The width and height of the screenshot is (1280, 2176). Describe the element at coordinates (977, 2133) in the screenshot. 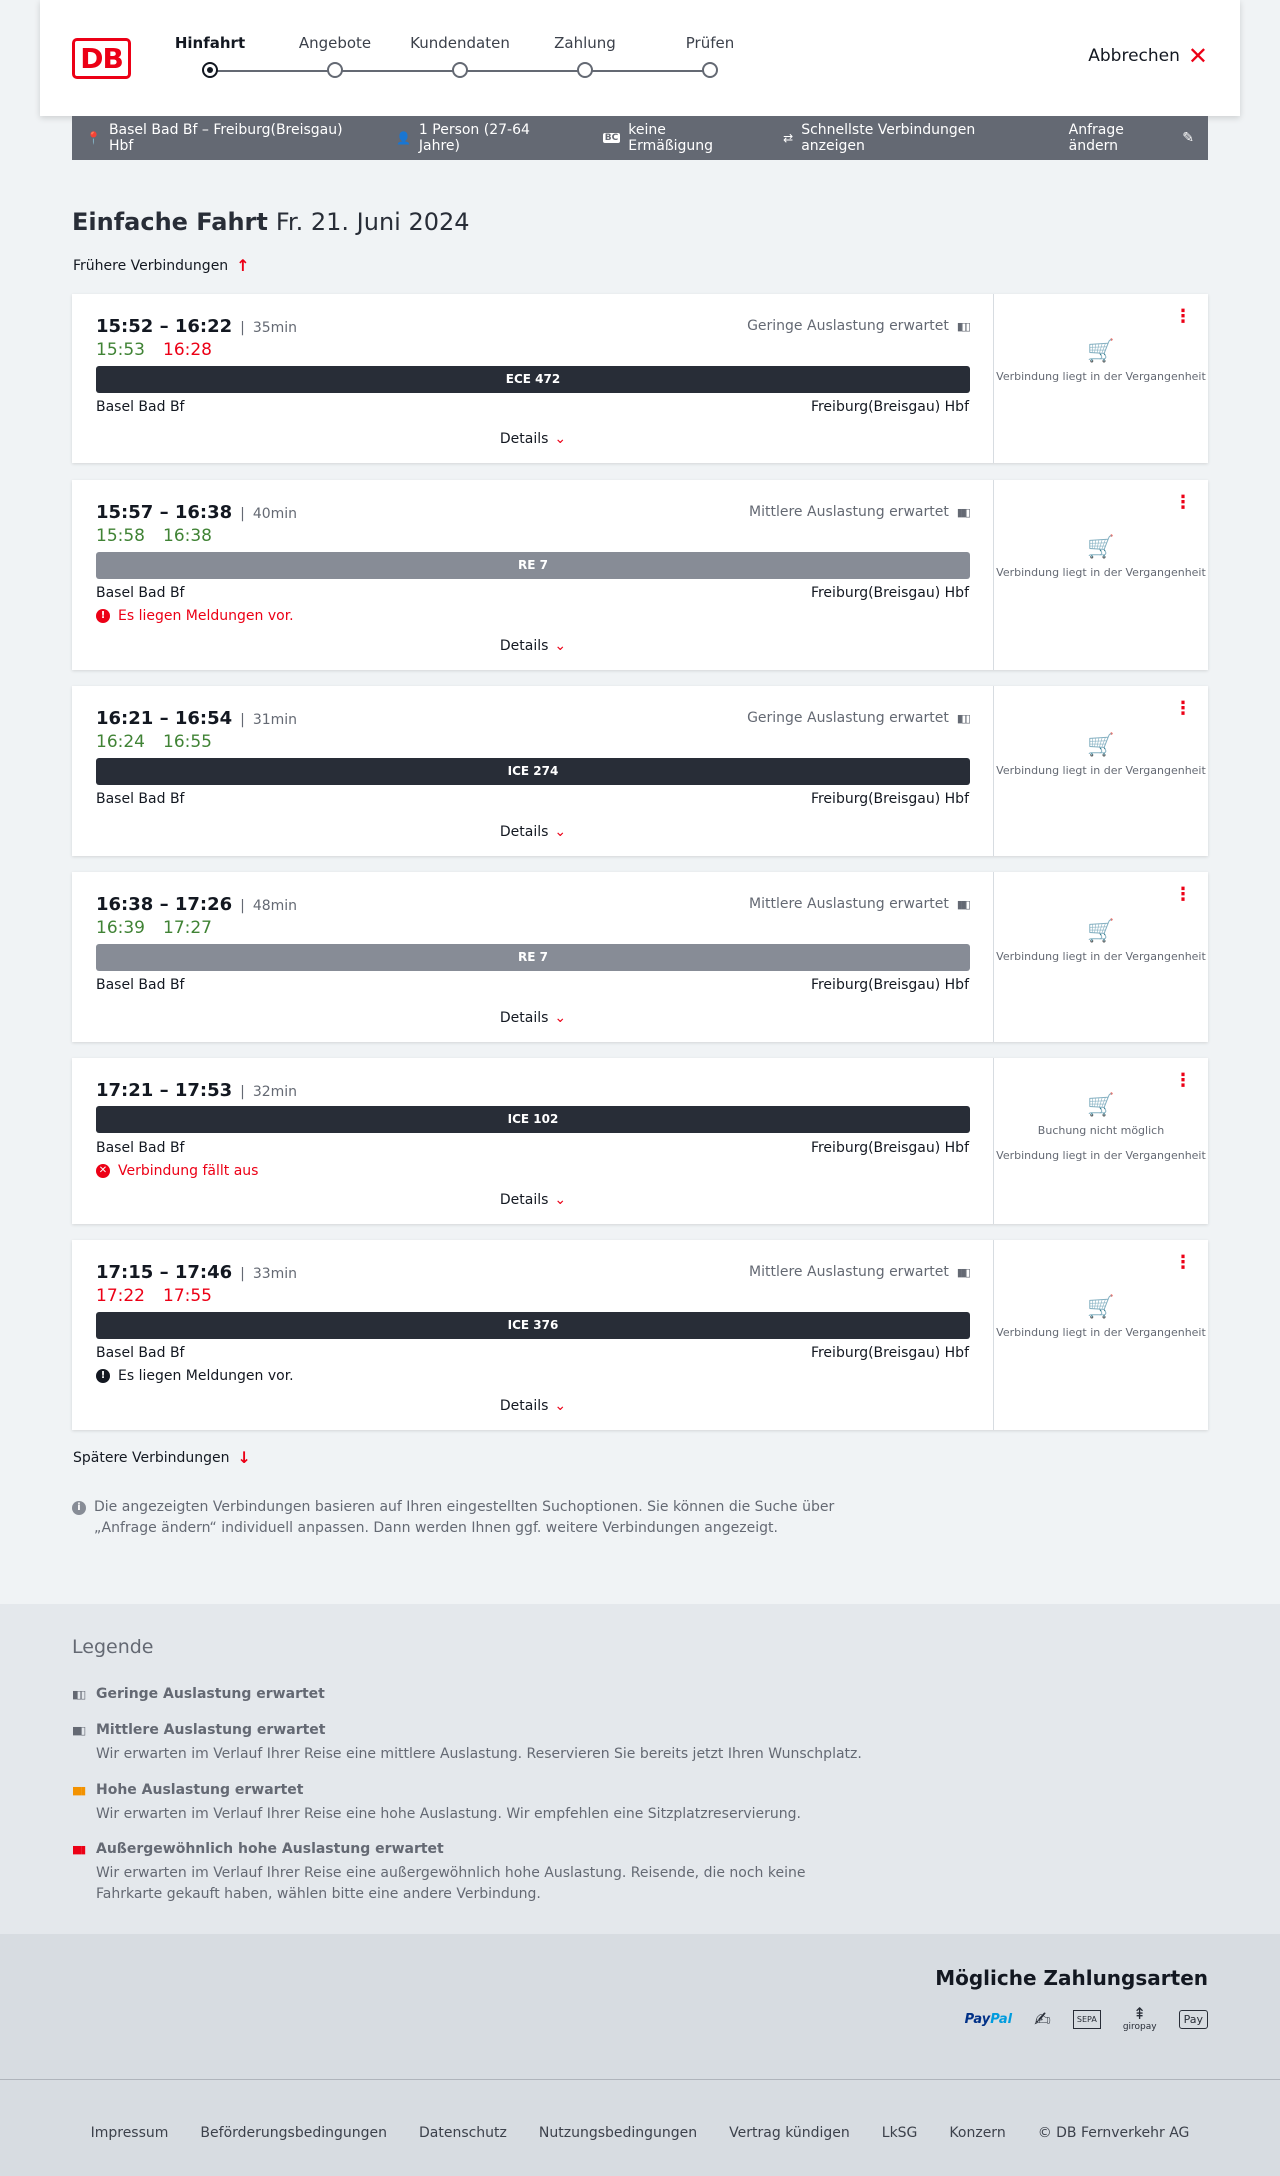

I see `footer-link-konzern: Konzern` at that location.